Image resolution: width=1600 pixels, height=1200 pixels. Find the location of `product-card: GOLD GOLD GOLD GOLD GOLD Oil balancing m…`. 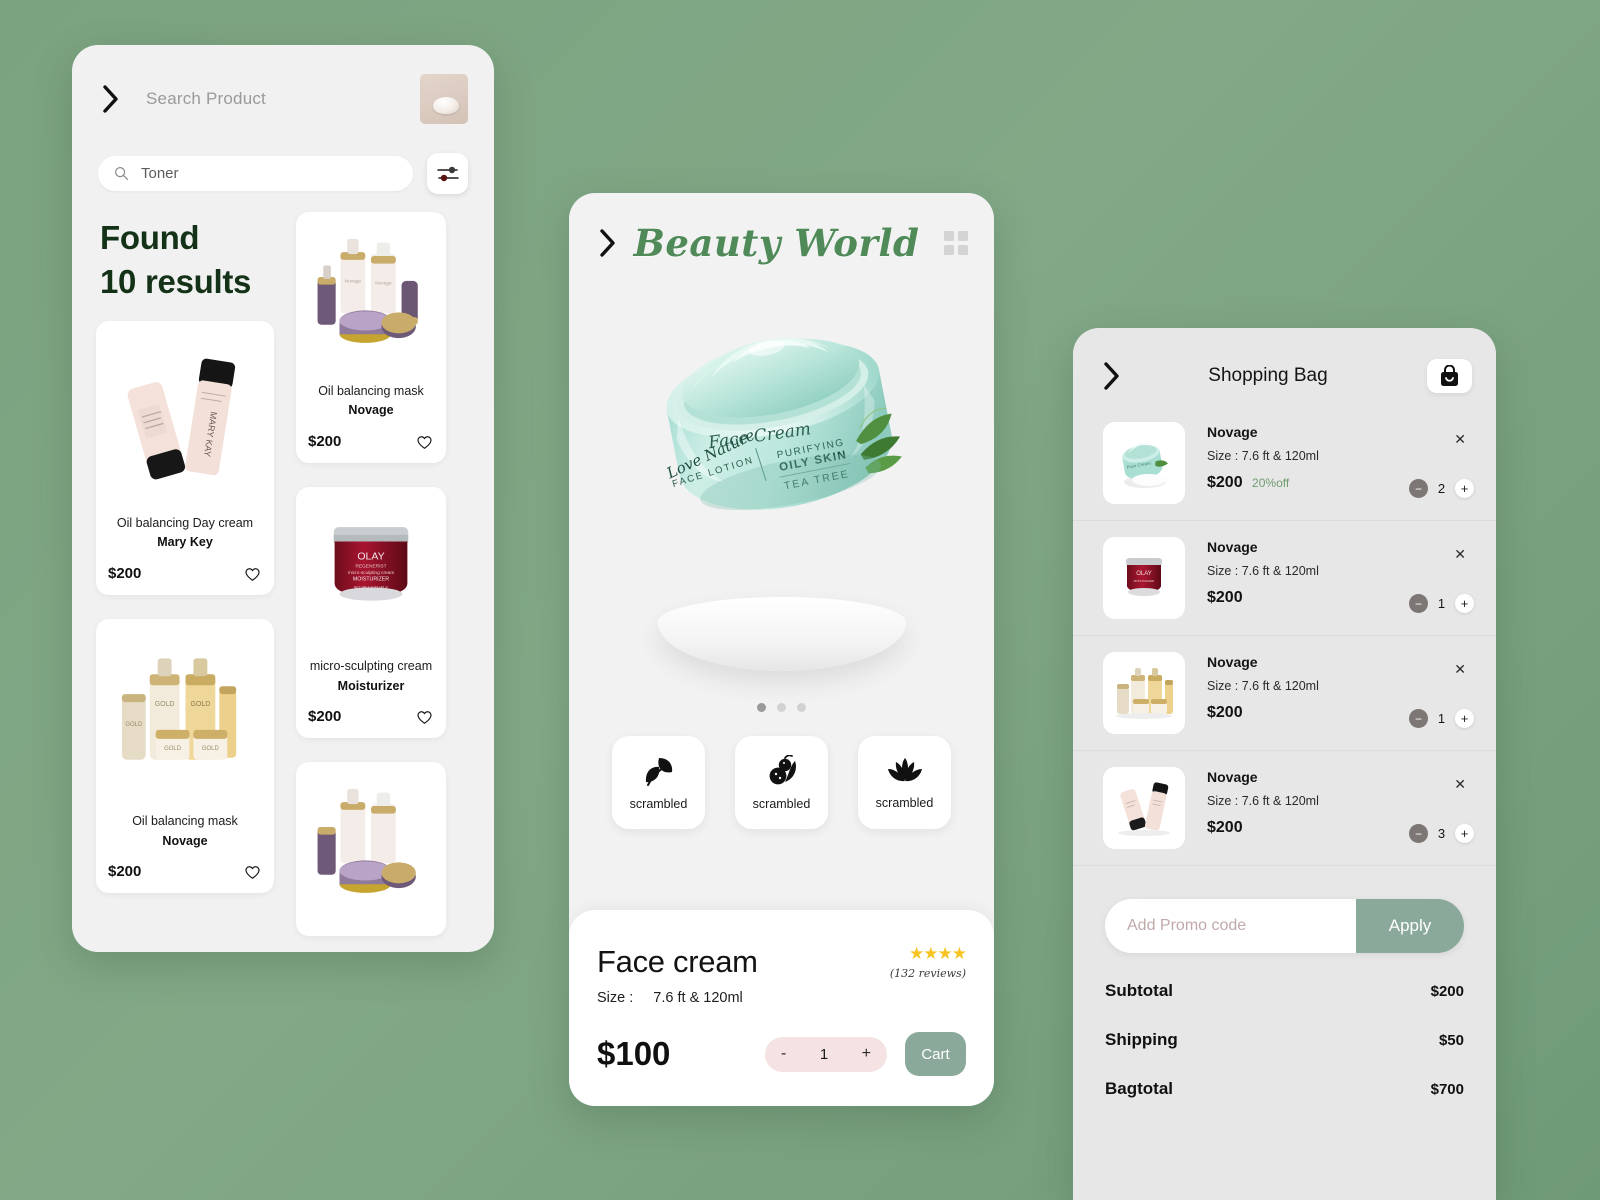

product-card: GOLD GOLD GOLD GOLD GOLD Oil balancing m… is located at coordinates (185, 756).